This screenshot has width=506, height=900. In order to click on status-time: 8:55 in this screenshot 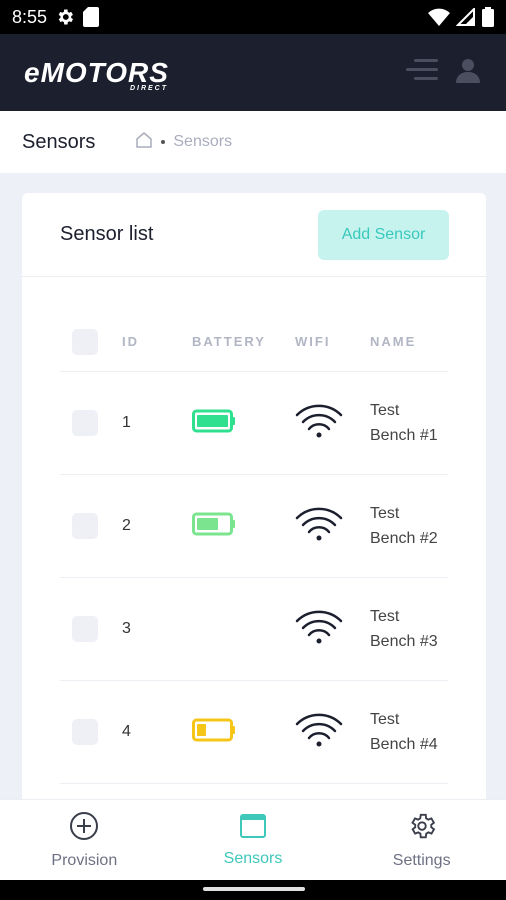, I will do `click(30, 16)`.